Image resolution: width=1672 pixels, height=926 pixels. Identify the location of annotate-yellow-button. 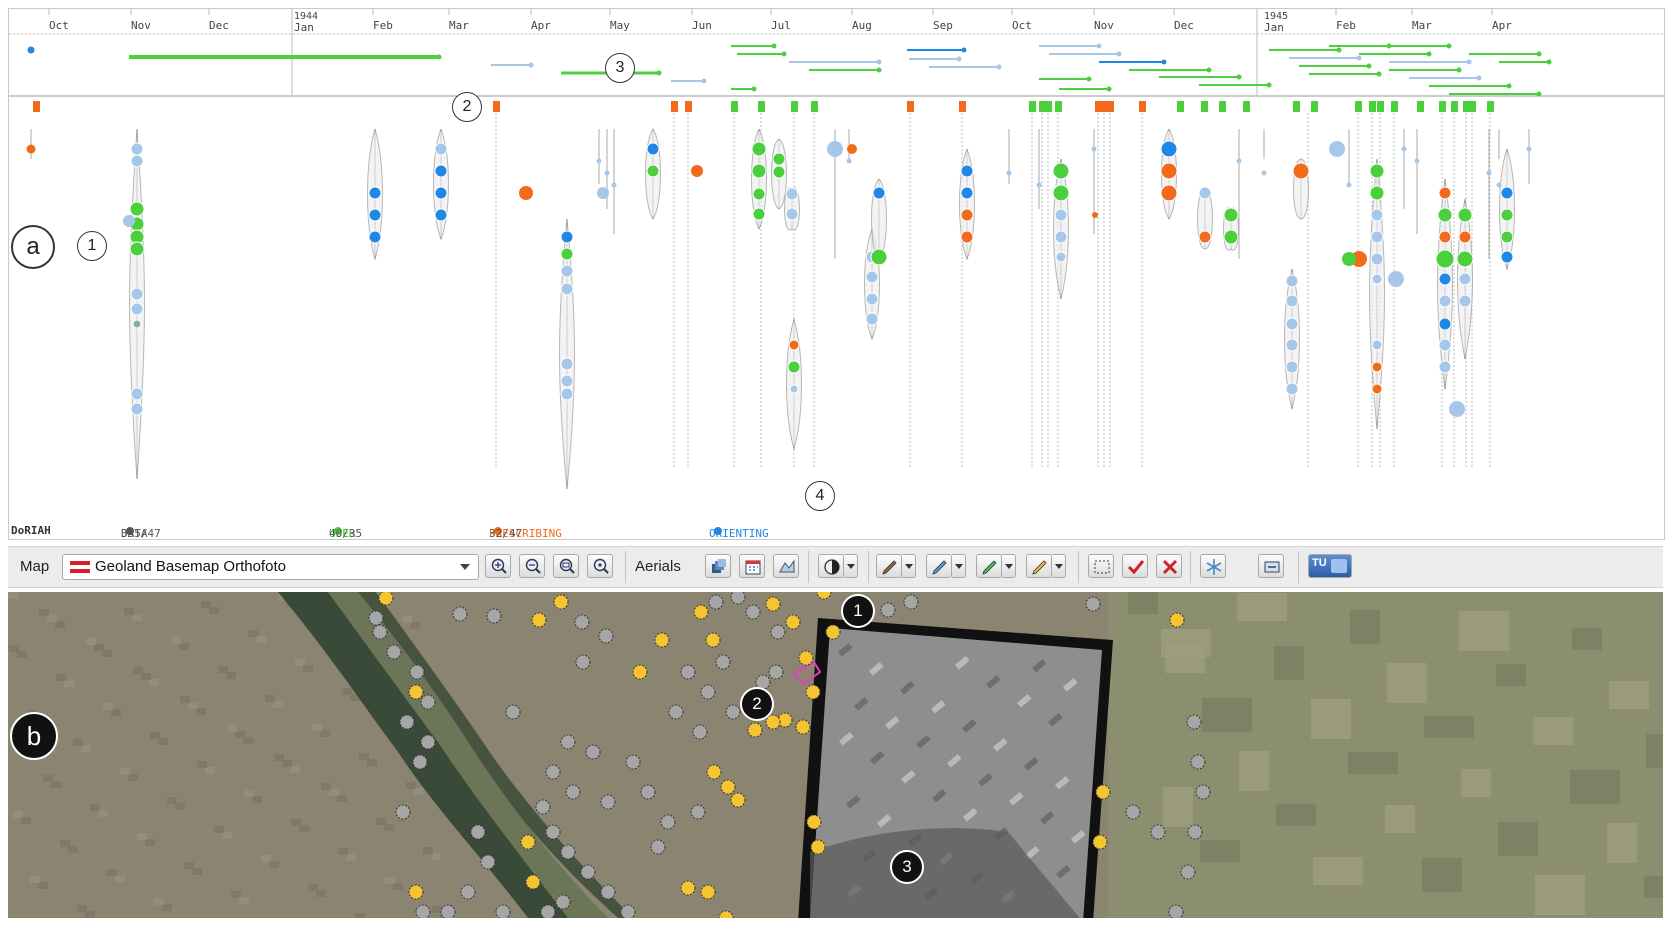
(1039, 566).